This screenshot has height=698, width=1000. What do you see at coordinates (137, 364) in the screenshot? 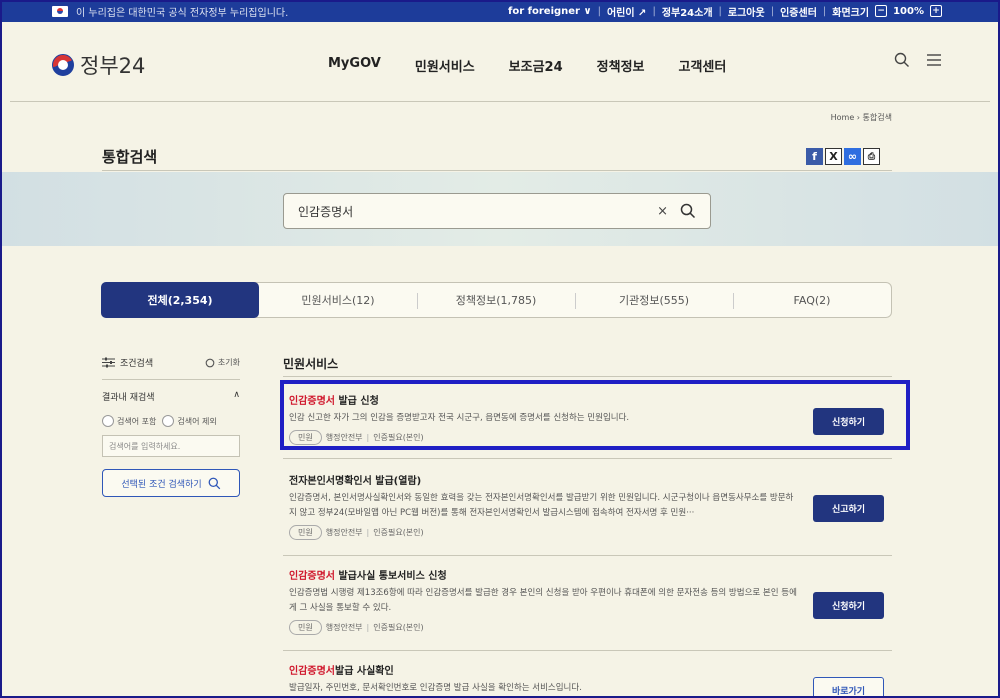
I see `filter-title: 조건검색` at bounding box center [137, 364].